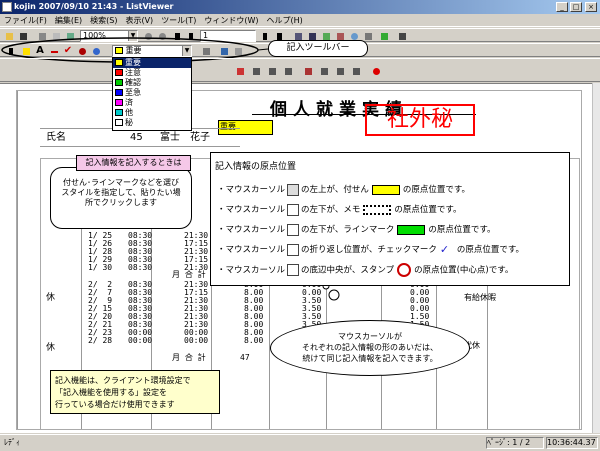  Describe the element at coordinates (12, 51) in the screenshot. I see `select-cursor-icon` at that location.